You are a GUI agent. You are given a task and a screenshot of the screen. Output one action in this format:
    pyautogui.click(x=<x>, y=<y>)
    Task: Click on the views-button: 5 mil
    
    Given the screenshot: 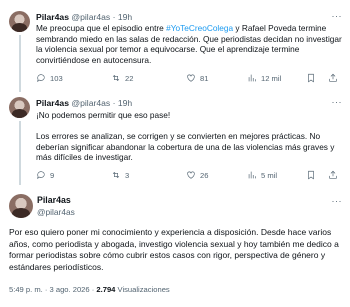 What is the action you would take?
    pyautogui.click(x=262, y=175)
    